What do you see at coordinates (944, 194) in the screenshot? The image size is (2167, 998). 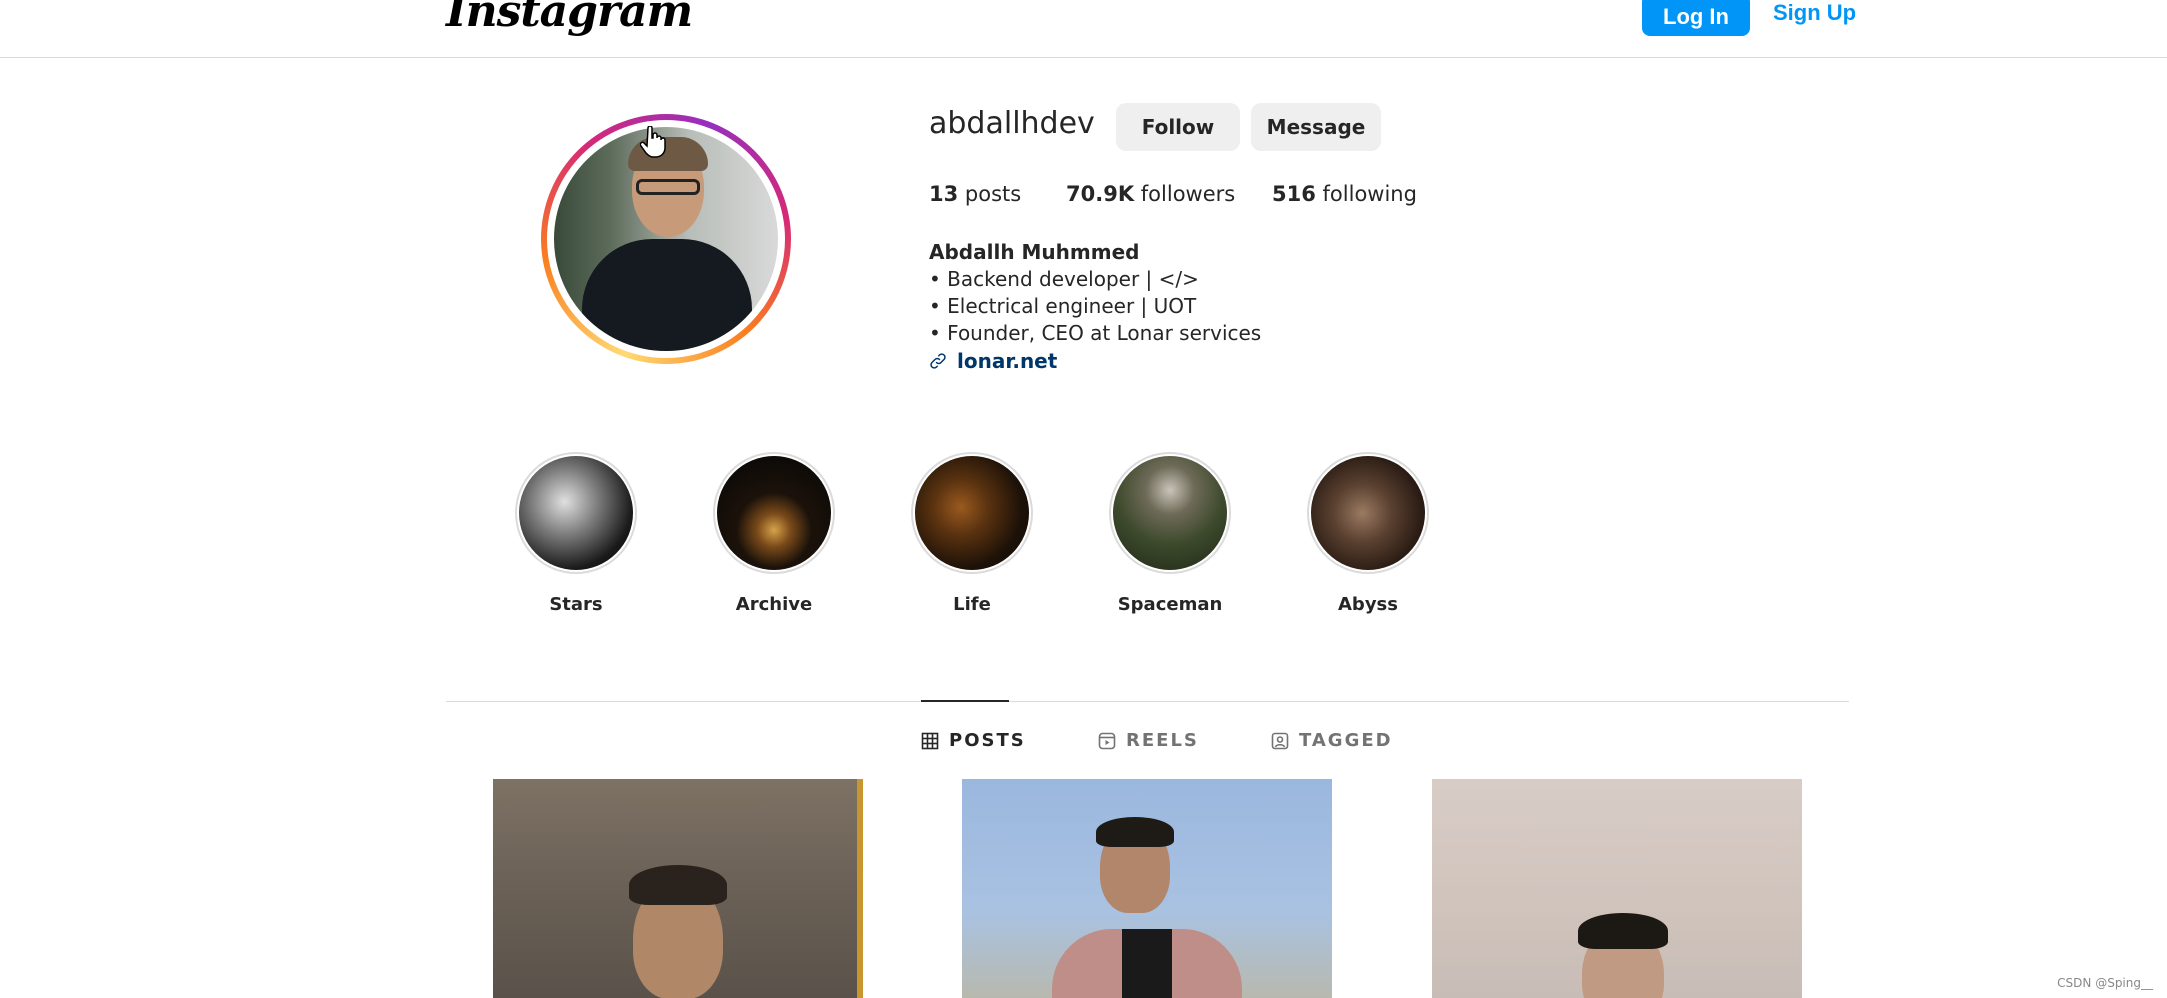 I see `posts-count: 13` at bounding box center [944, 194].